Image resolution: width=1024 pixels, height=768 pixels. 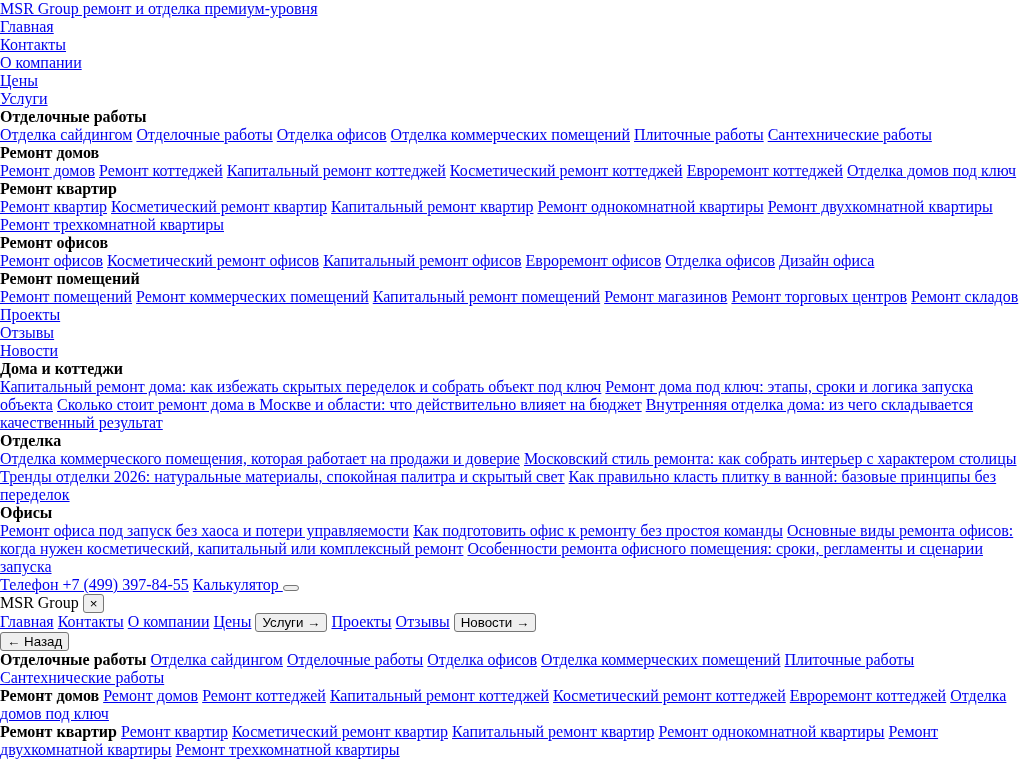 I want to click on menu-link: Внутренняя отделка дома: из чего складывается, so click(x=809, y=404).